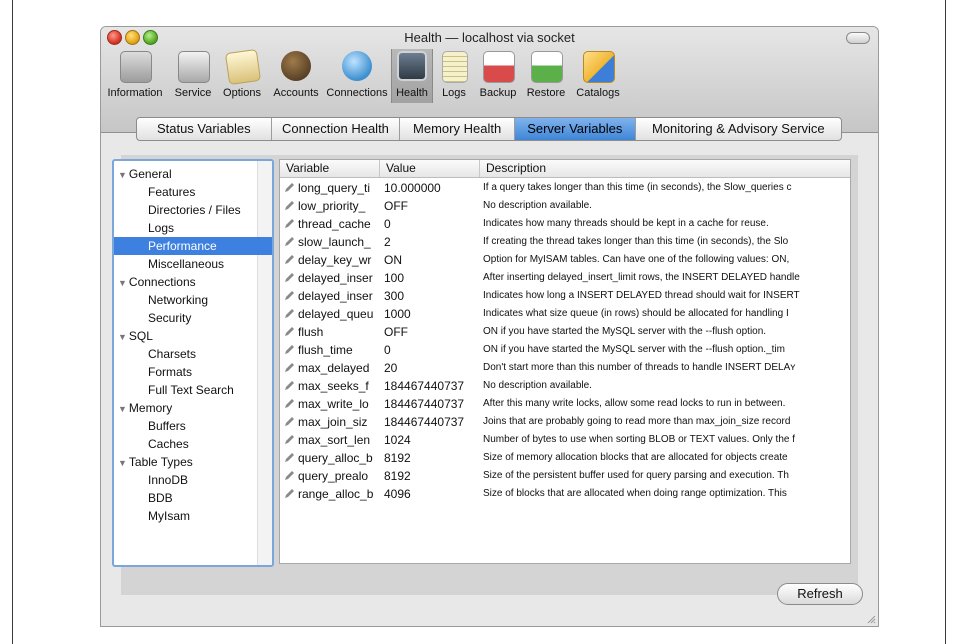 The height and width of the screenshot is (644, 959). Describe the element at coordinates (193, 228) in the screenshot. I see `sidebar-item-logs: Logs` at that location.